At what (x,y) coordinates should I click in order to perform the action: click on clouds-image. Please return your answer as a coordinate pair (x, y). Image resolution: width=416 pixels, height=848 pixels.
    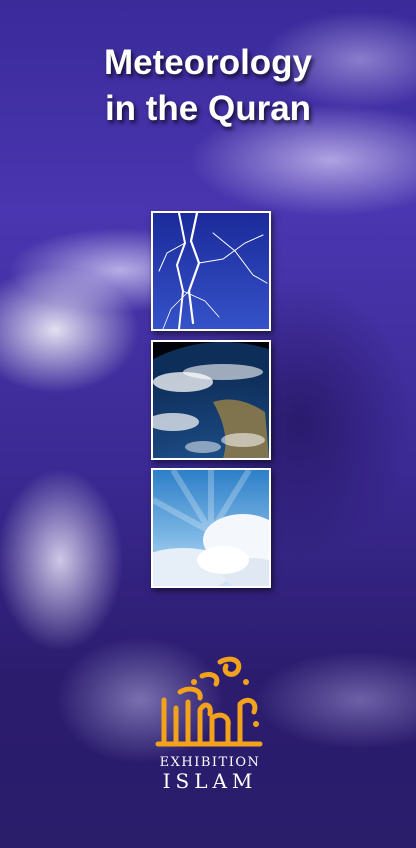
    Looking at the image, I should click on (211, 528).